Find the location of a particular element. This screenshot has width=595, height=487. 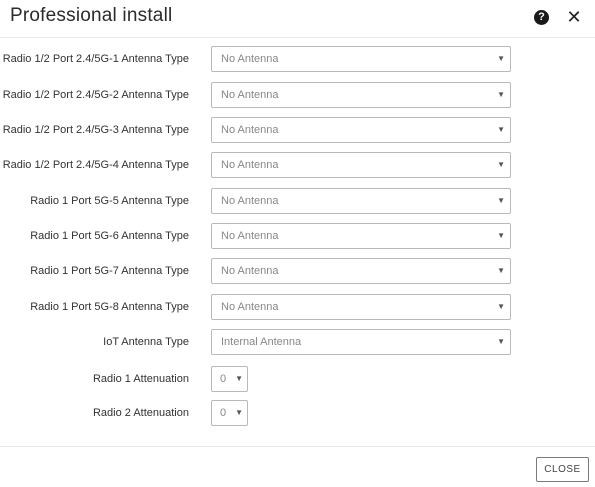

field-label: Radio 1 Attenuation is located at coordinates (140, 379).